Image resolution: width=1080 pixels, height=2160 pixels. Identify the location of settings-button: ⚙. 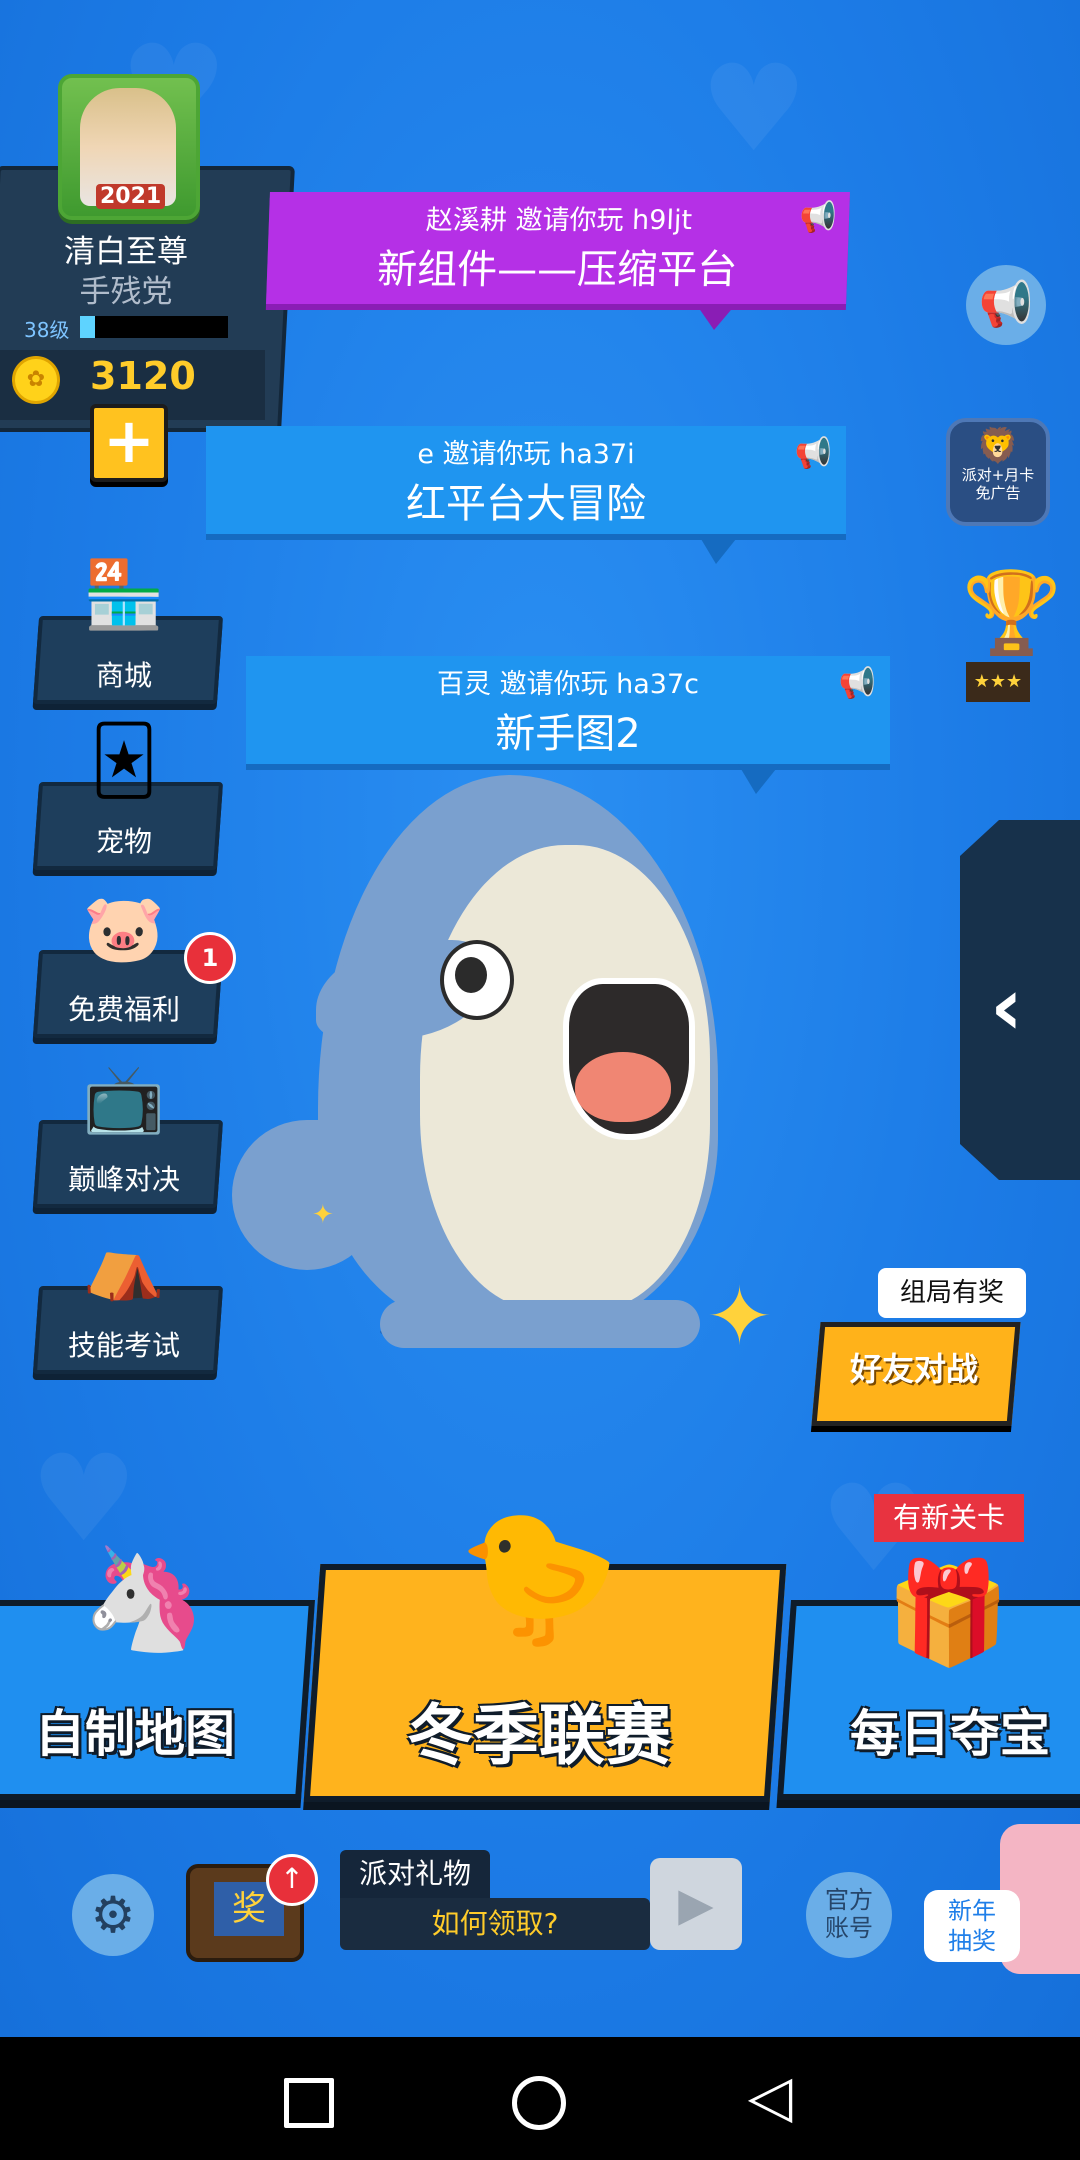
(113, 1915).